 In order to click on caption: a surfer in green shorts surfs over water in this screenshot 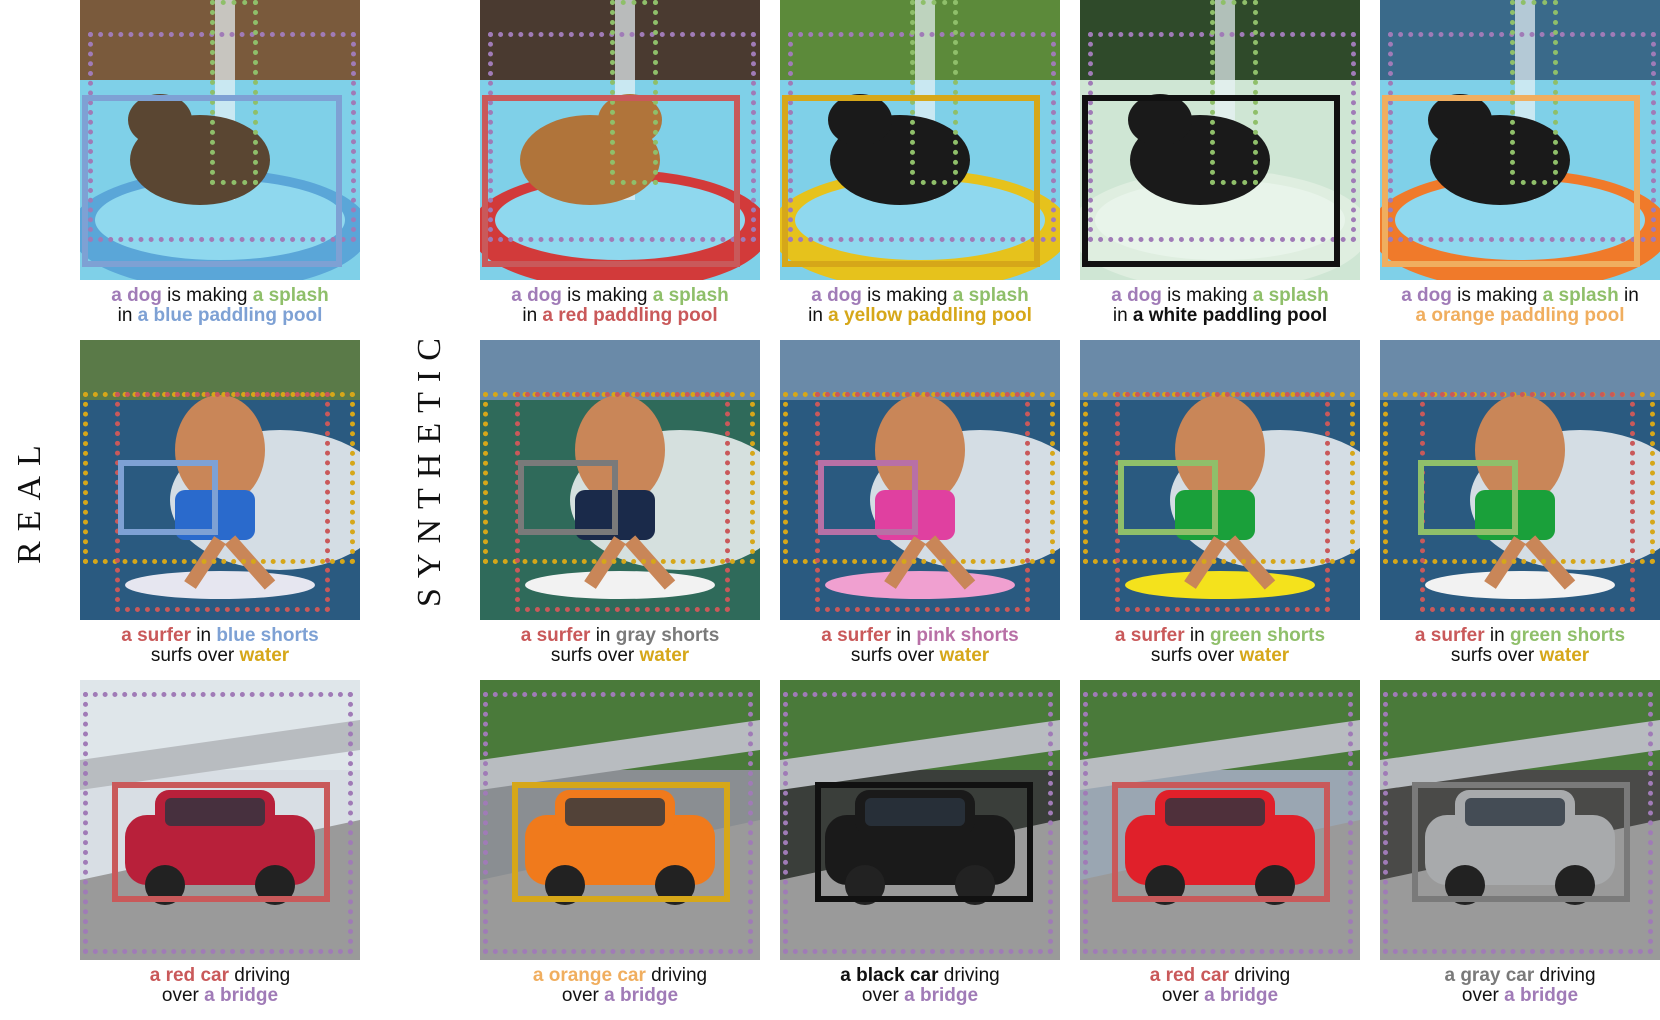, I will do `click(1520, 646)`.